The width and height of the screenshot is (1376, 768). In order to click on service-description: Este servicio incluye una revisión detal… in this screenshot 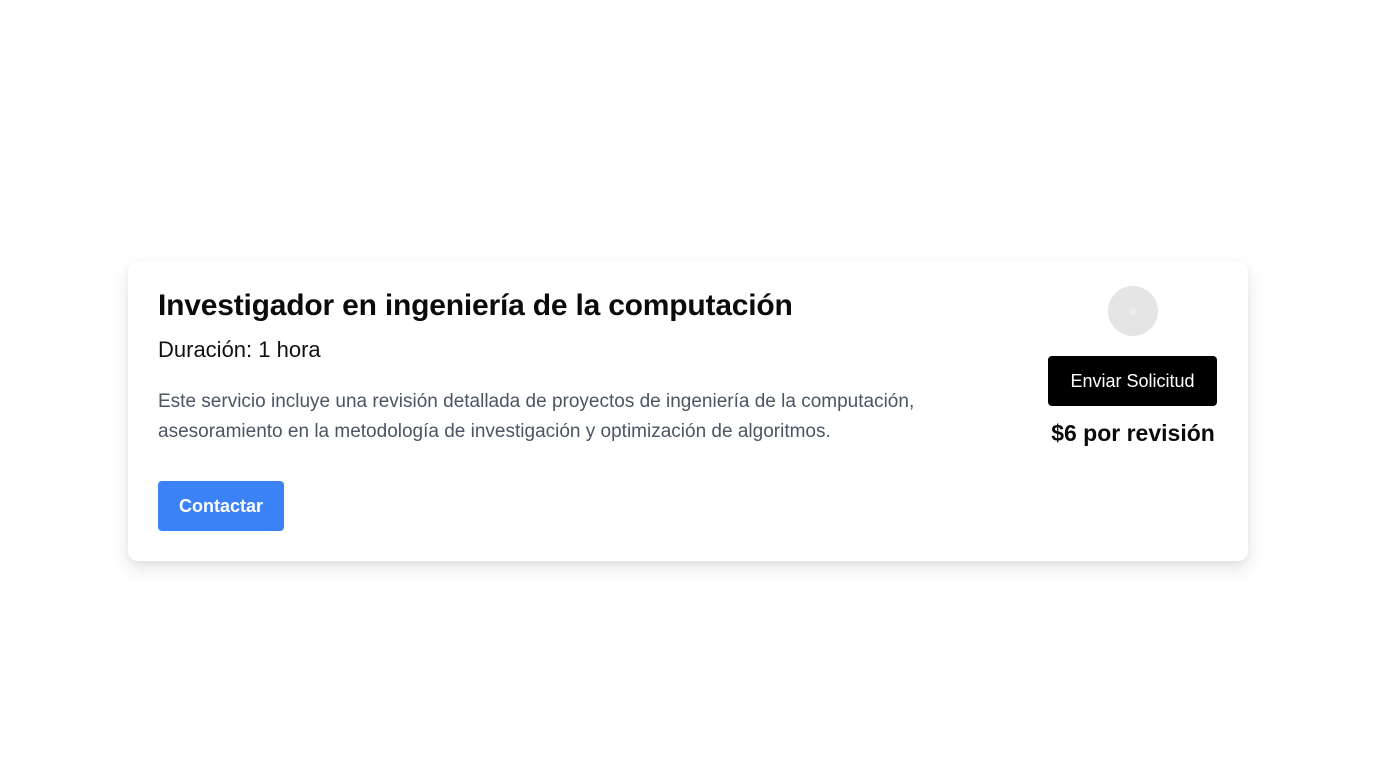, I will do `click(536, 416)`.